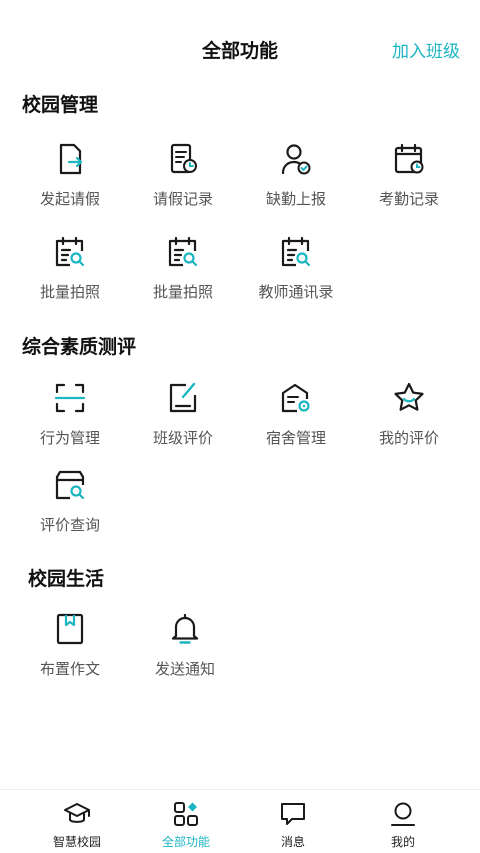  What do you see at coordinates (182, 438) in the screenshot?
I see `grid-item-label: 班级评价` at bounding box center [182, 438].